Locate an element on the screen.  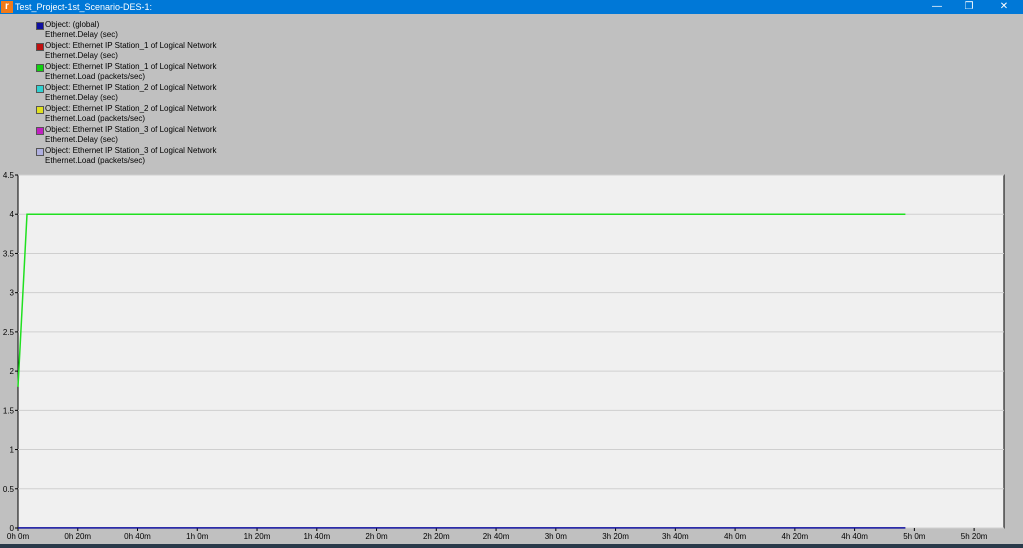
x-tick-label: 5h 20m is located at coordinates (974, 536).